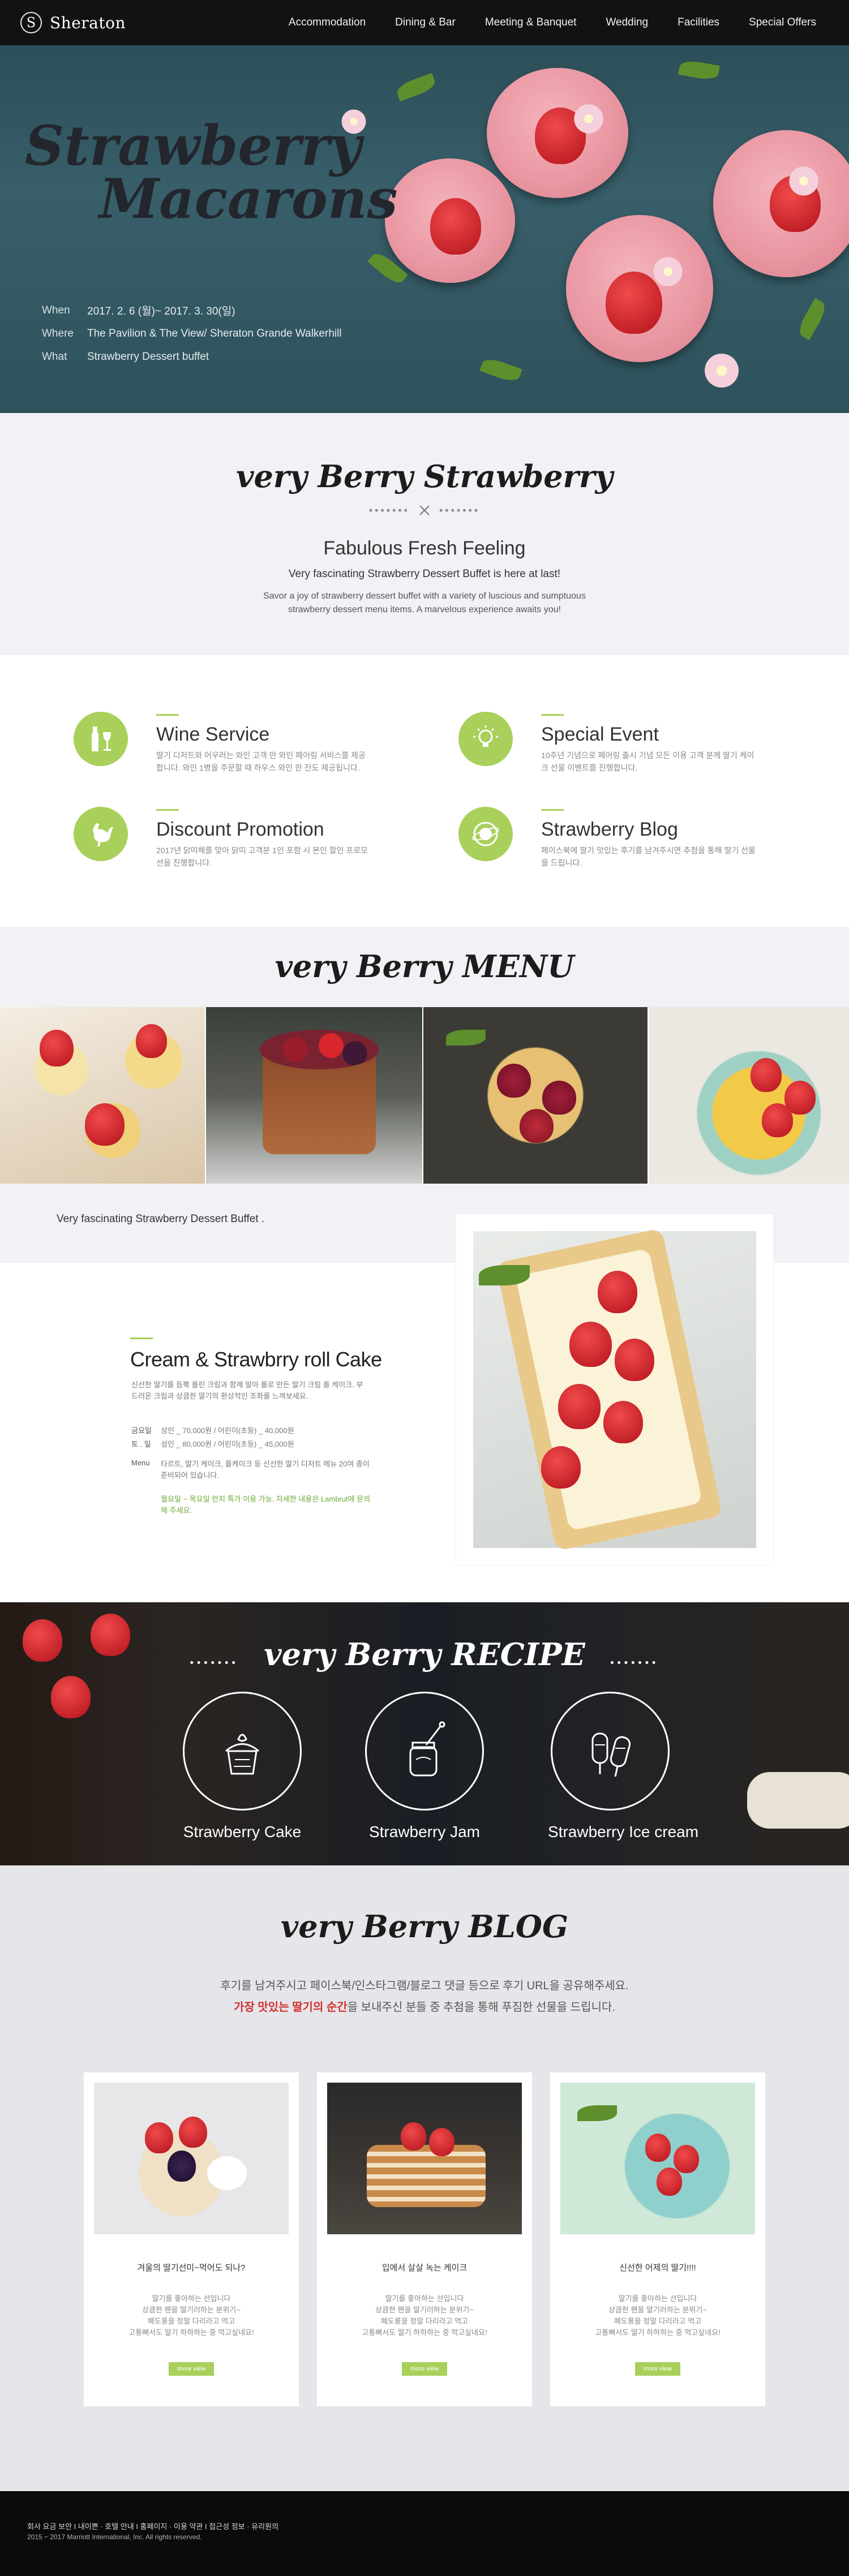 This screenshot has width=849, height=2576. What do you see at coordinates (73, 23) in the screenshot?
I see `sheraton-logo: S Sheraton` at bounding box center [73, 23].